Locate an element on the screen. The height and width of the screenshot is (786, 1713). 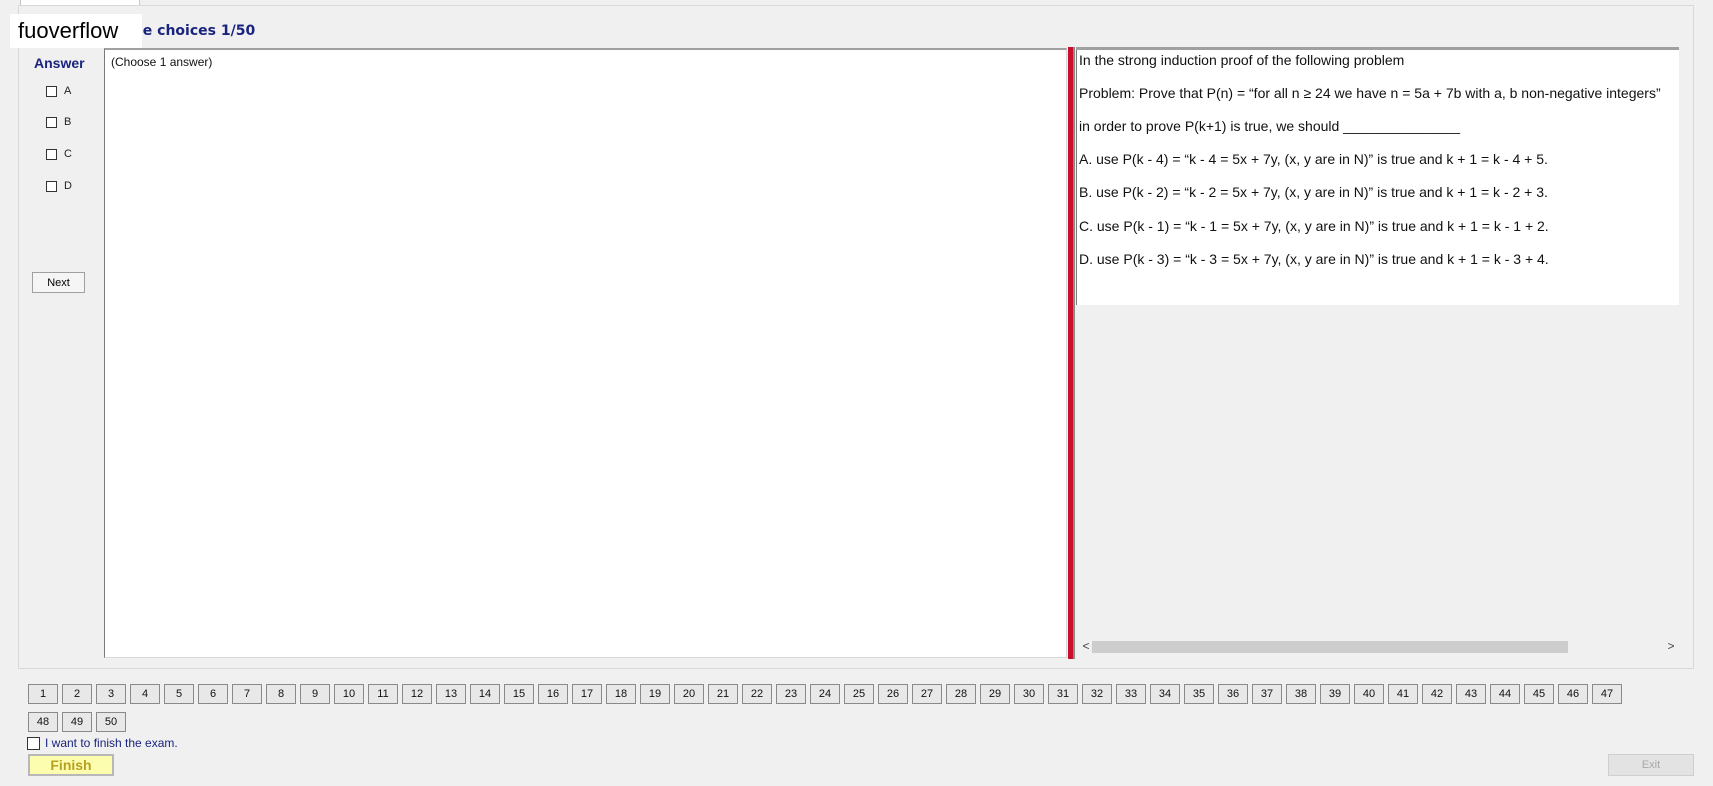
option-c-label: C is located at coordinates (68, 154).